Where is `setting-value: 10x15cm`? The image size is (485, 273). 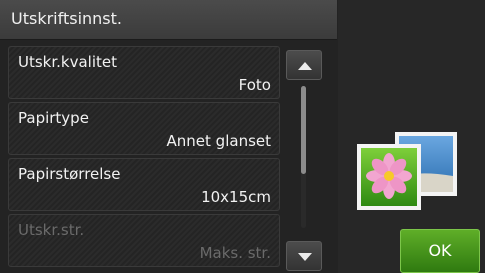
setting-value: 10x15cm is located at coordinates (236, 197).